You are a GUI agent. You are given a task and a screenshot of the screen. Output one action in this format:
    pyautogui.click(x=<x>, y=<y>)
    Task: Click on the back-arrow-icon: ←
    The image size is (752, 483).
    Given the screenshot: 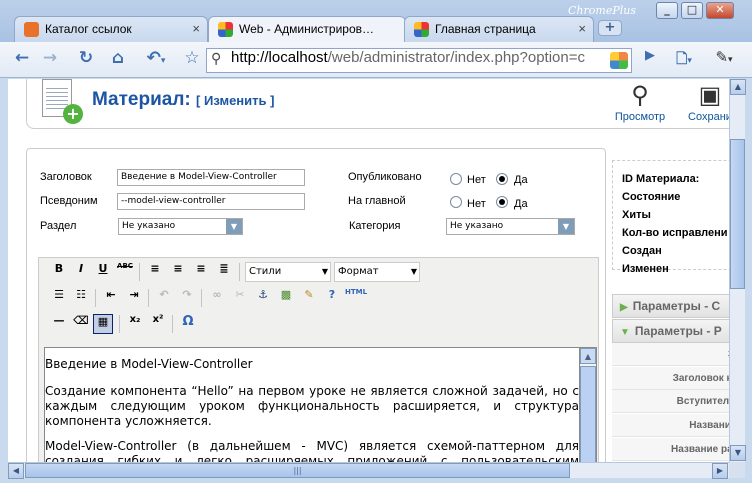 What is the action you would take?
    pyautogui.click(x=22, y=60)
    